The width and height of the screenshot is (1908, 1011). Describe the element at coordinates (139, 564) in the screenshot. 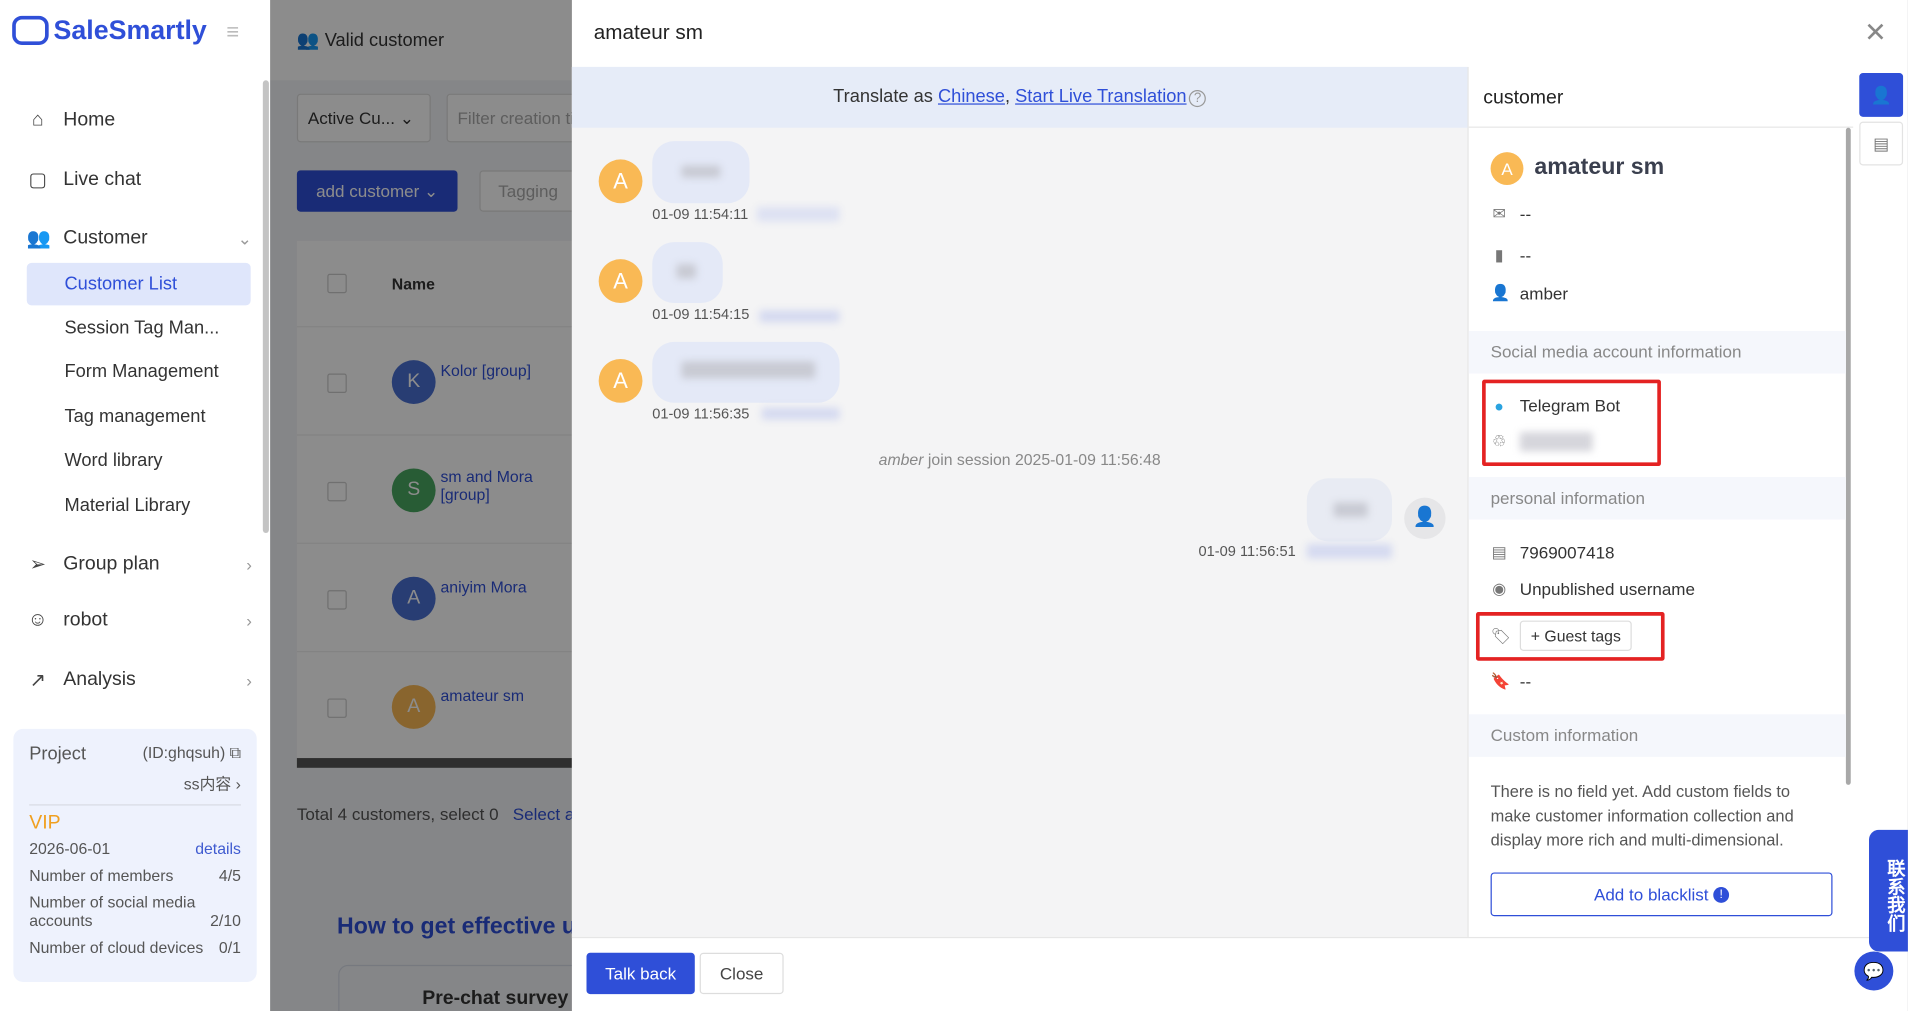

I see `sidebar-item-group-plan: ➢ Group plan ›` at that location.